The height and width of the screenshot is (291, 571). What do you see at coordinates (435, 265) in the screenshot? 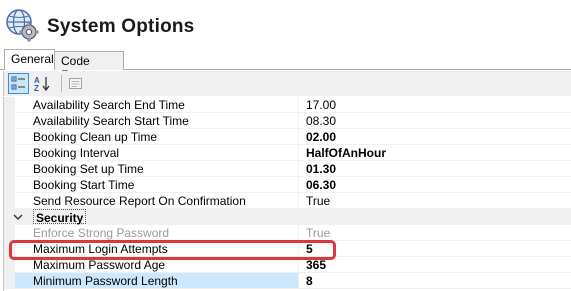
I see `property-value: 365` at bounding box center [435, 265].